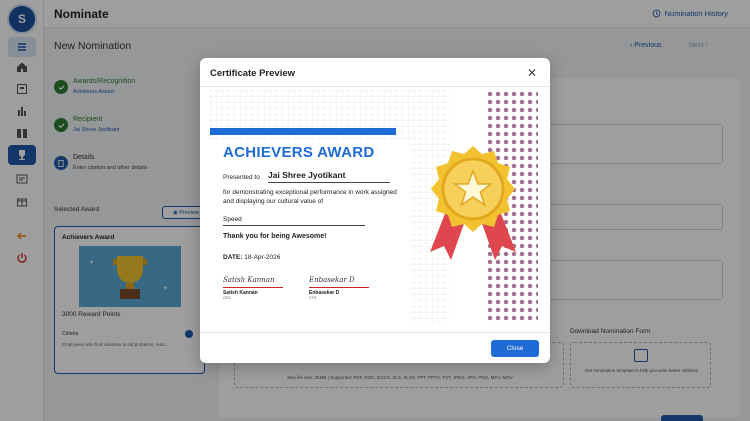  What do you see at coordinates (249, 280) in the screenshot?
I see `signature-ceo: Satish Kannan` at bounding box center [249, 280].